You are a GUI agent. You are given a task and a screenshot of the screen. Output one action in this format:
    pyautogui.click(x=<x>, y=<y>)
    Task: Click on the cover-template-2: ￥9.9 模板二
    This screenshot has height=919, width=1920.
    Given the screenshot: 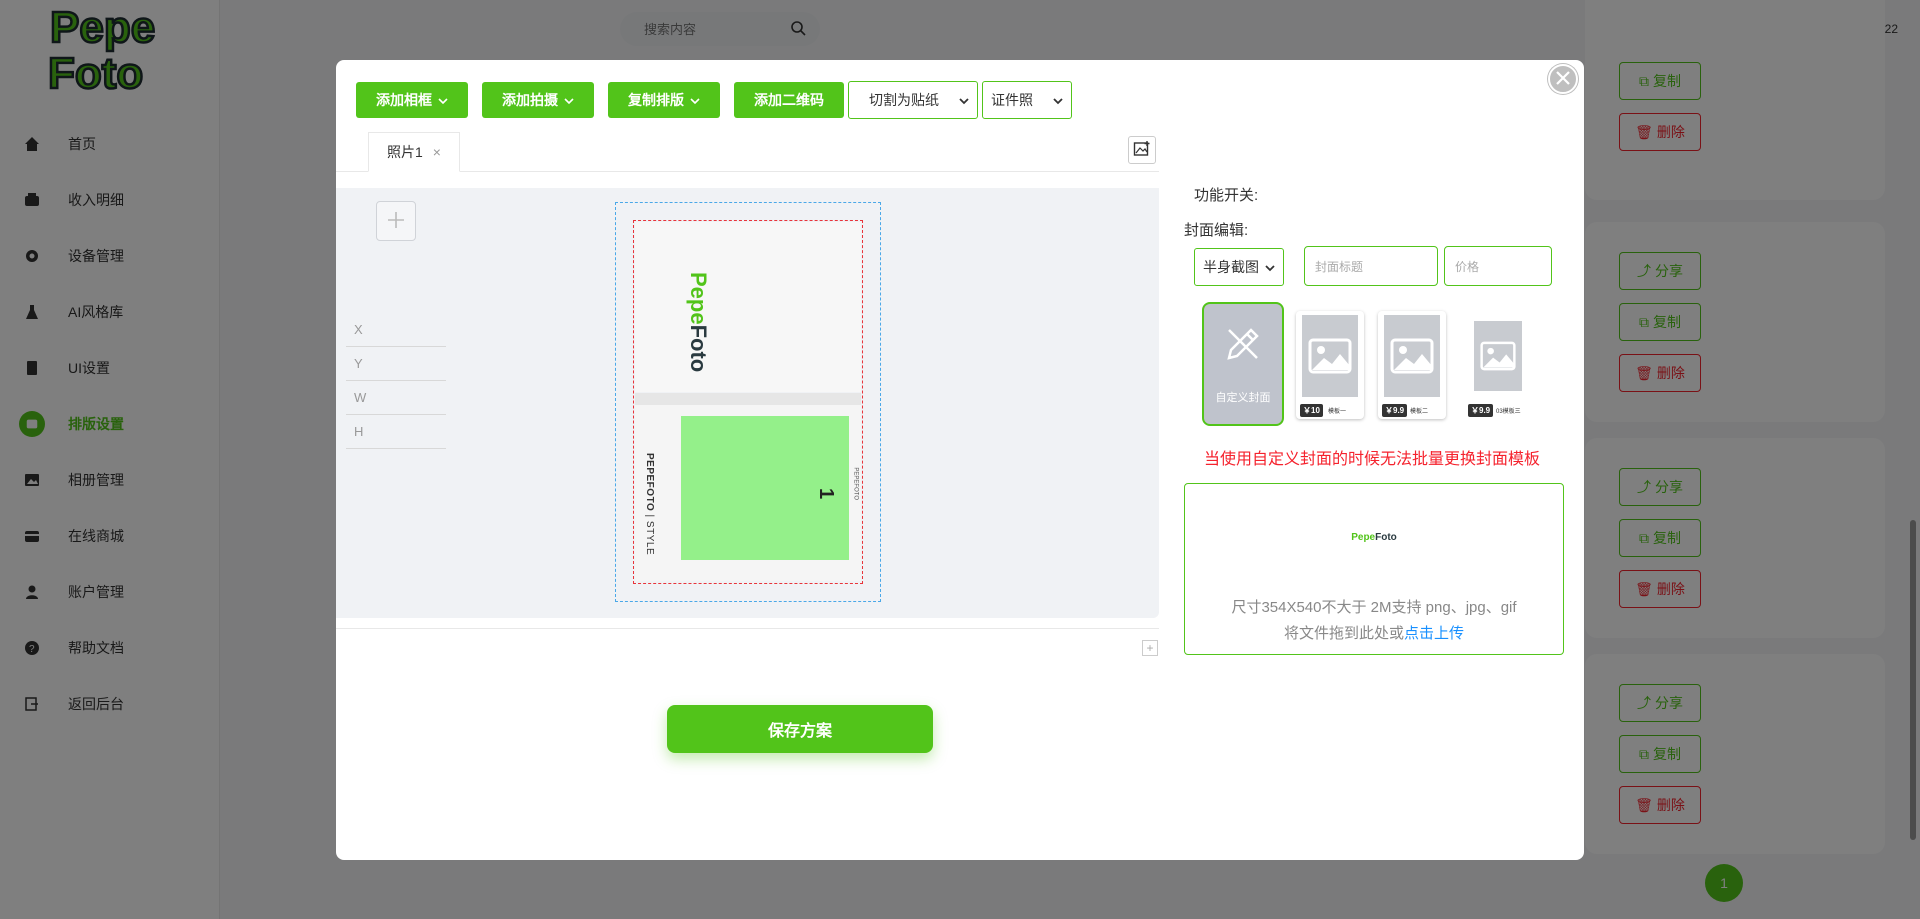 What is the action you would take?
    pyautogui.click(x=1412, y=365)
    